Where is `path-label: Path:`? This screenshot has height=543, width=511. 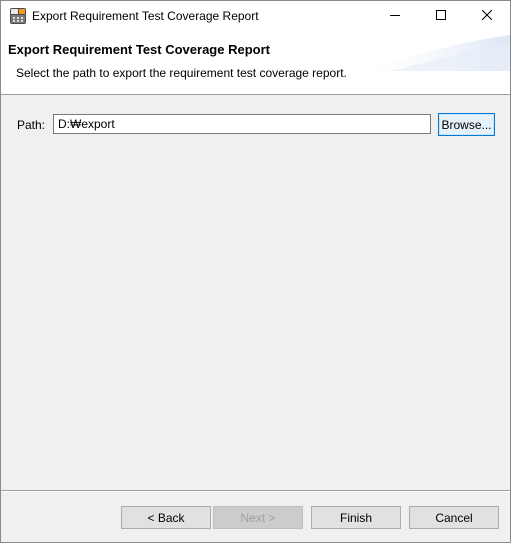 path-label: Path: is located at coordinates (31, 125).